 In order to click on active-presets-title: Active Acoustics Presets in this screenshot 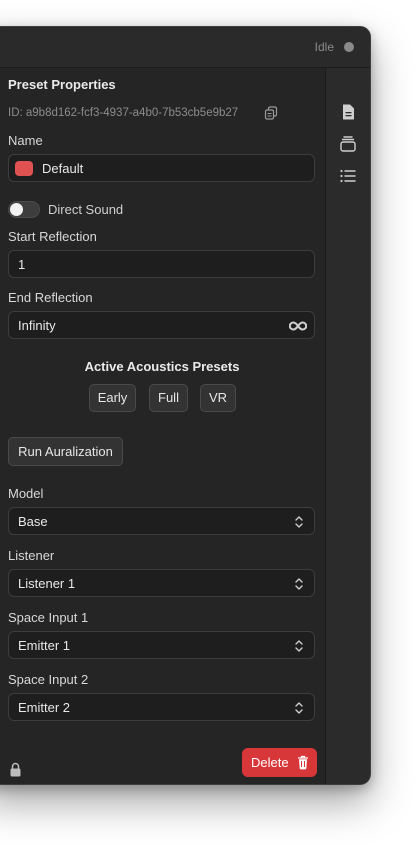, I will do `click(162, 366)`.